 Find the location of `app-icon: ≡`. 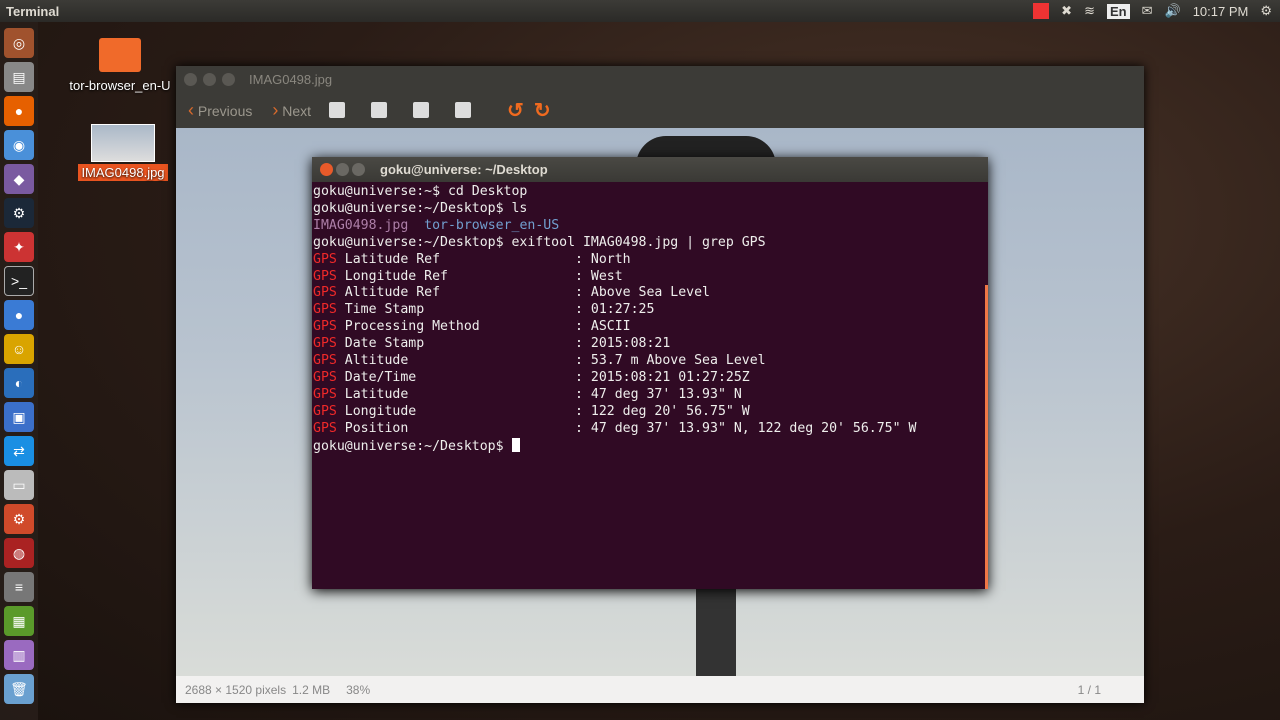

app-icon: ≡ is located at coordinates (19, 587).